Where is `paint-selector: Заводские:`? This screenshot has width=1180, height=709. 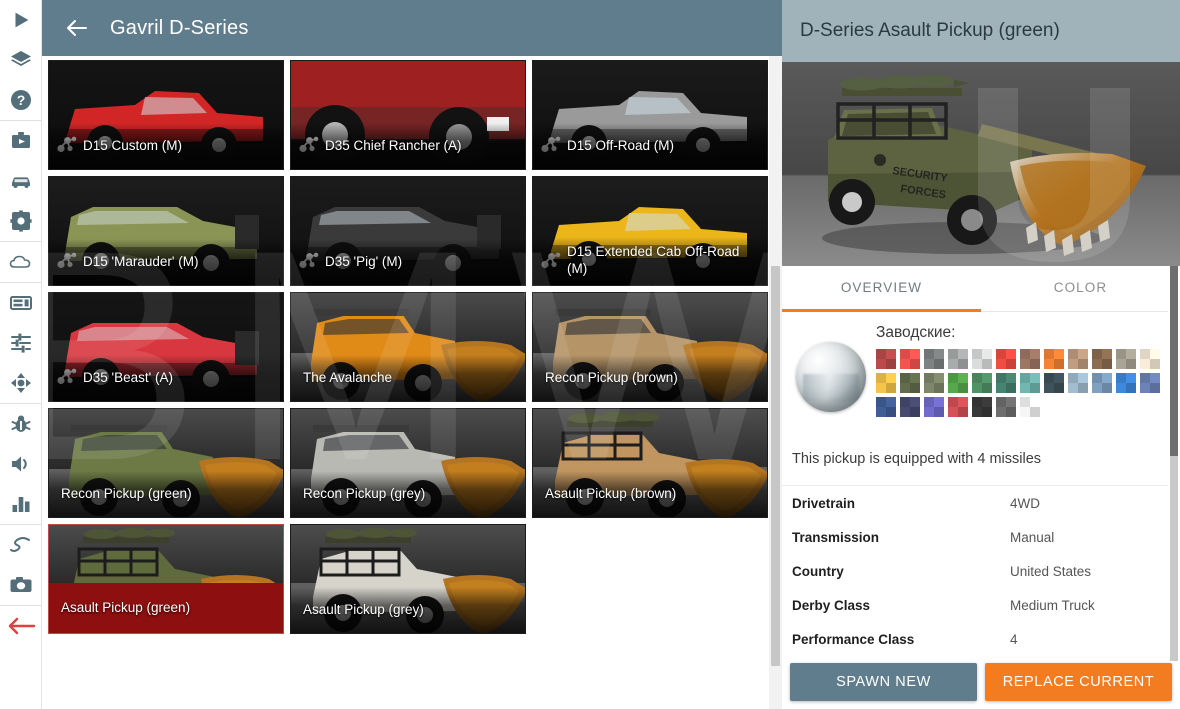
paint-selector: Заводские: is located at coordinates (981, 368).